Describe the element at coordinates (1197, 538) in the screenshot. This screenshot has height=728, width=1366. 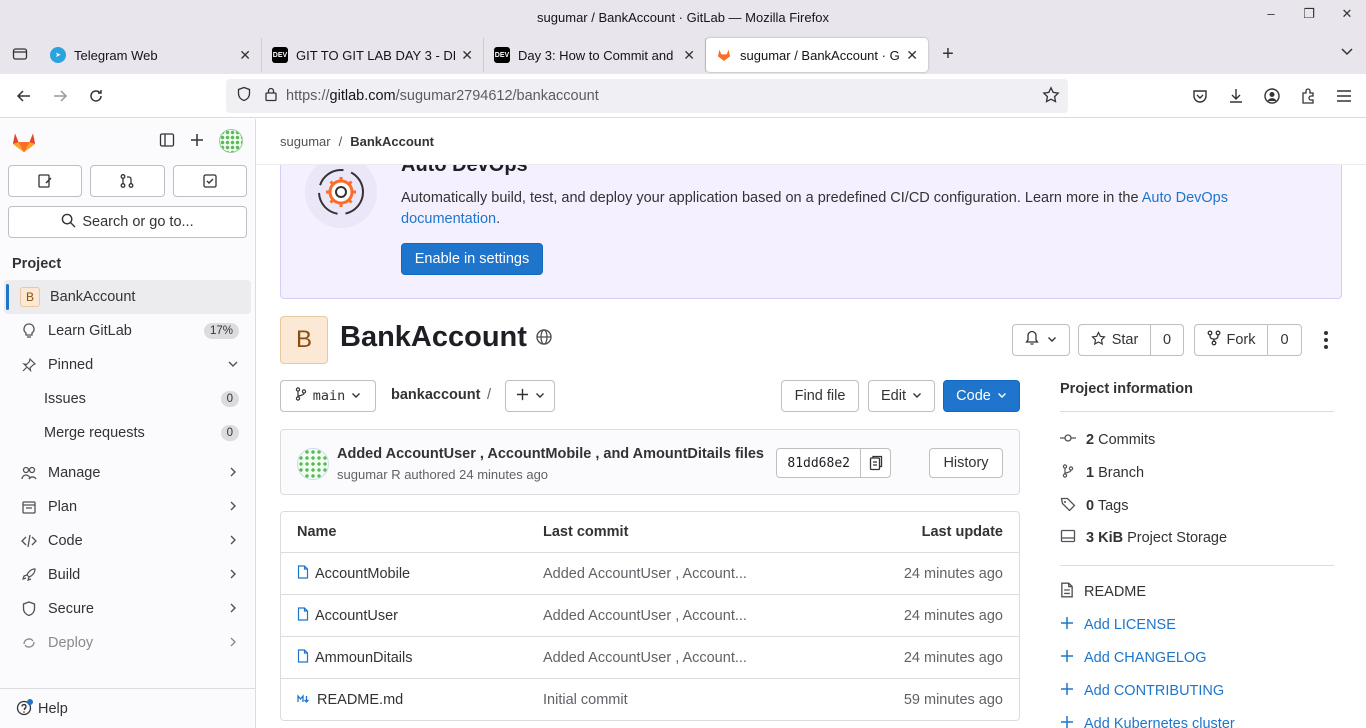
I see `storage-stat-link: 3 KiB Project Storage` at that location.